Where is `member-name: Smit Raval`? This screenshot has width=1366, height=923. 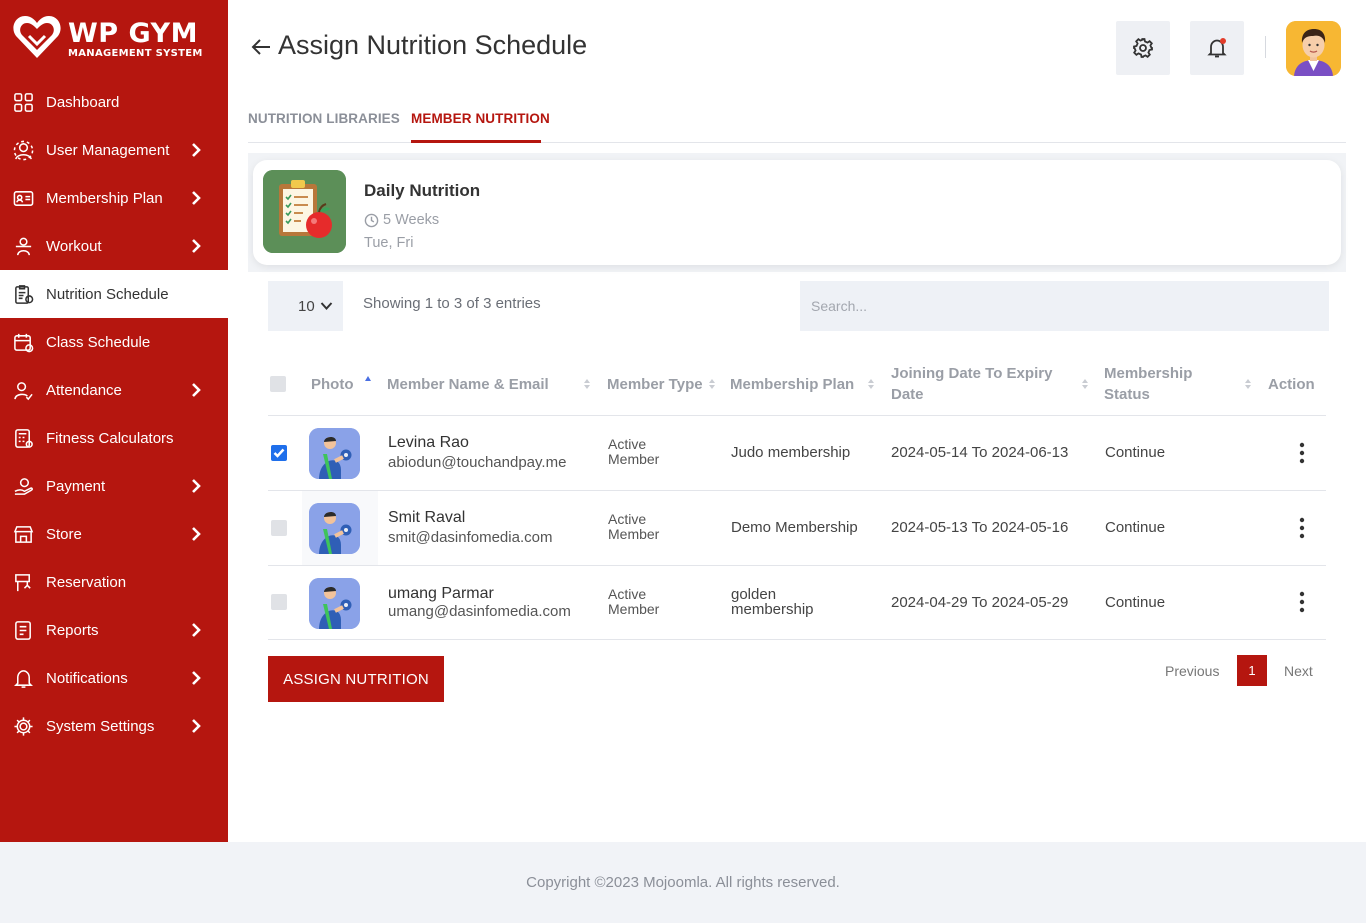 member-name: Smit Raval is located at coordinates (427, 517).